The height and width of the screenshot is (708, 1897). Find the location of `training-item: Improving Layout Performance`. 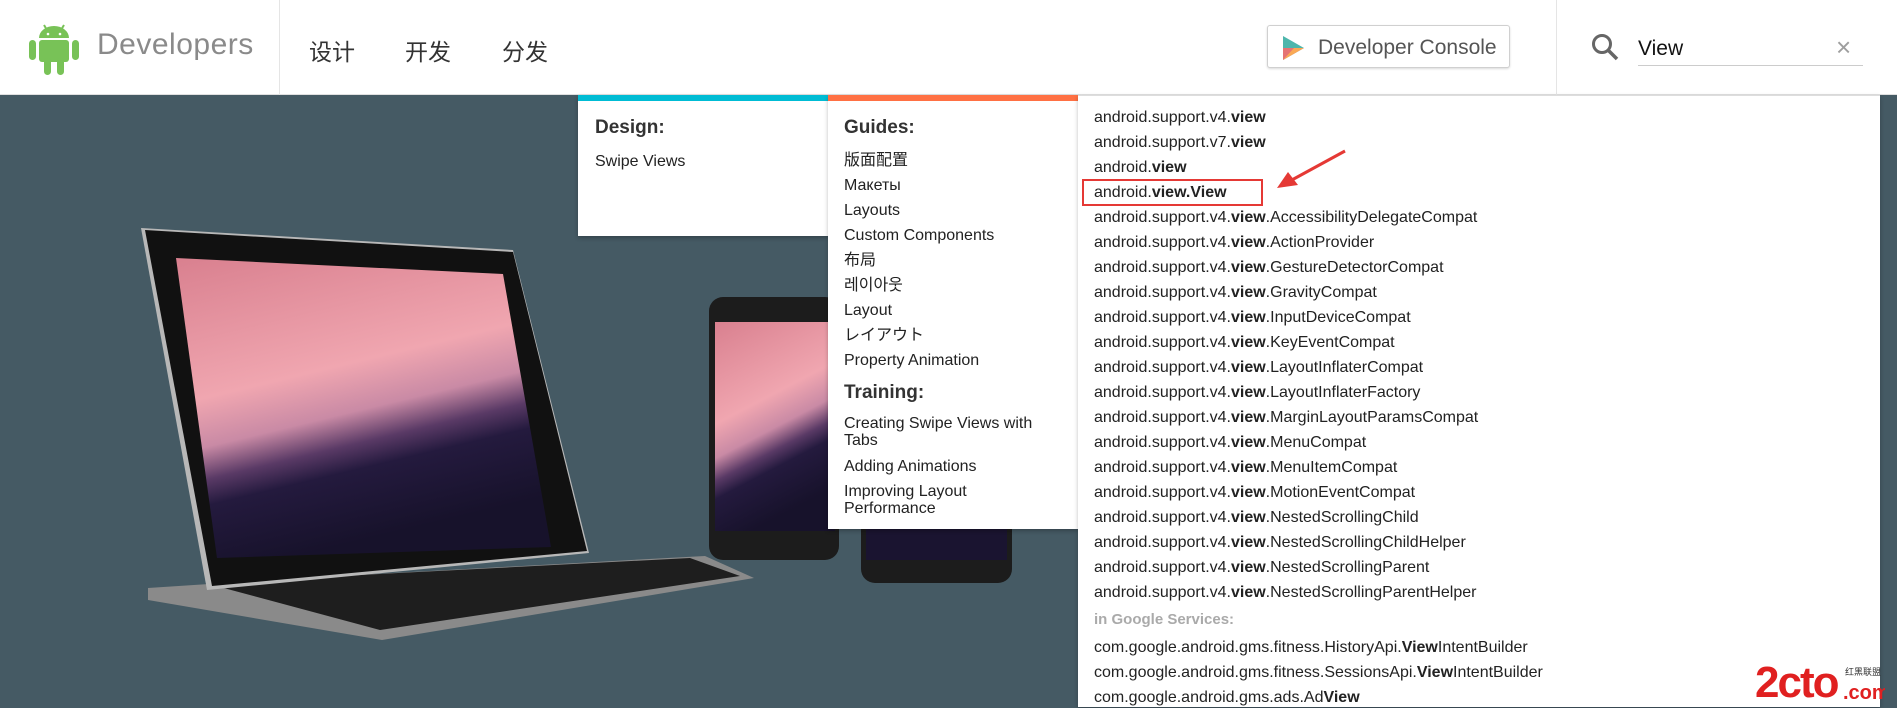

training-item: Improving Layout Performance is located at coordinates (929, 500).